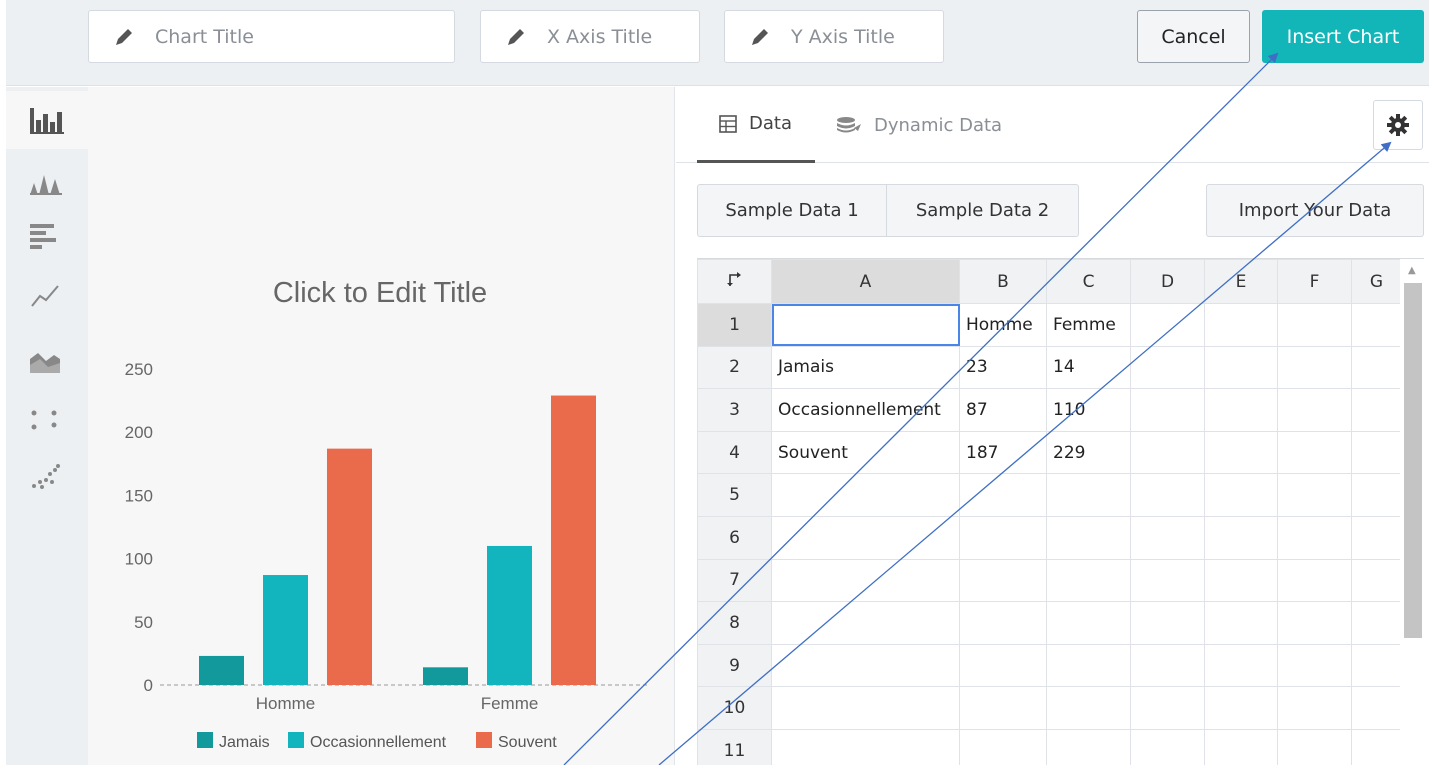  What do you see at coordinates (734, 746) in the screenshot?
I see `row-header: 11` at bounding box center [734, 746].